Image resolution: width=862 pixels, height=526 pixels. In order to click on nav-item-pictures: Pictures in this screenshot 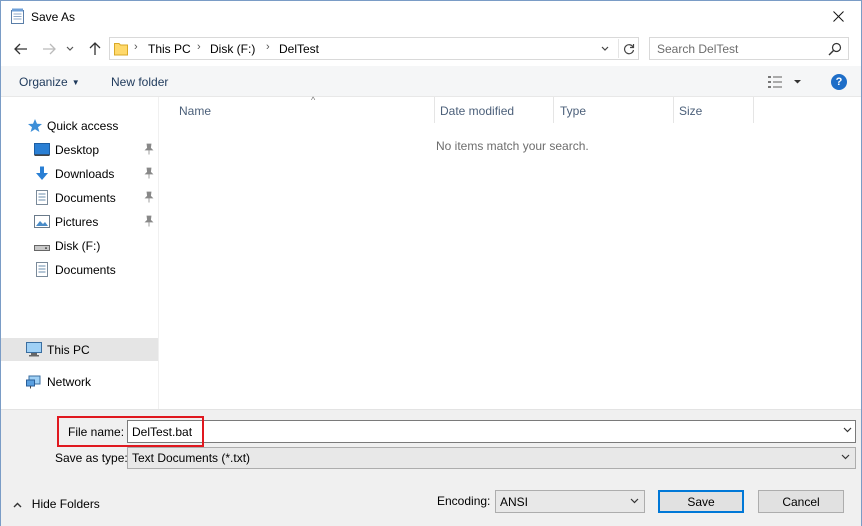, I will do `click(79, 221)`.